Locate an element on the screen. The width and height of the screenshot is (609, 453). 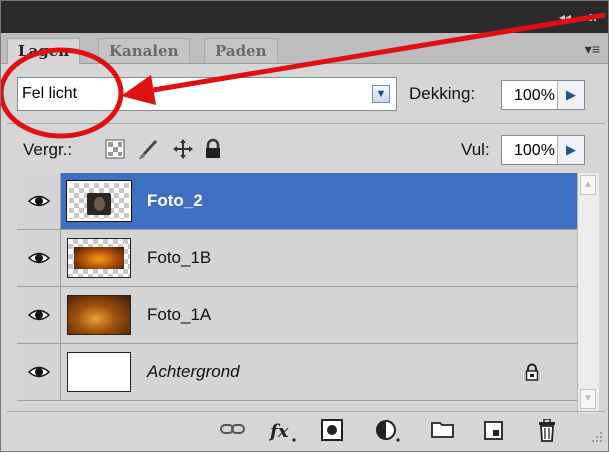
blend-mode-value: Fel licht is located at coordinates (50, 93).